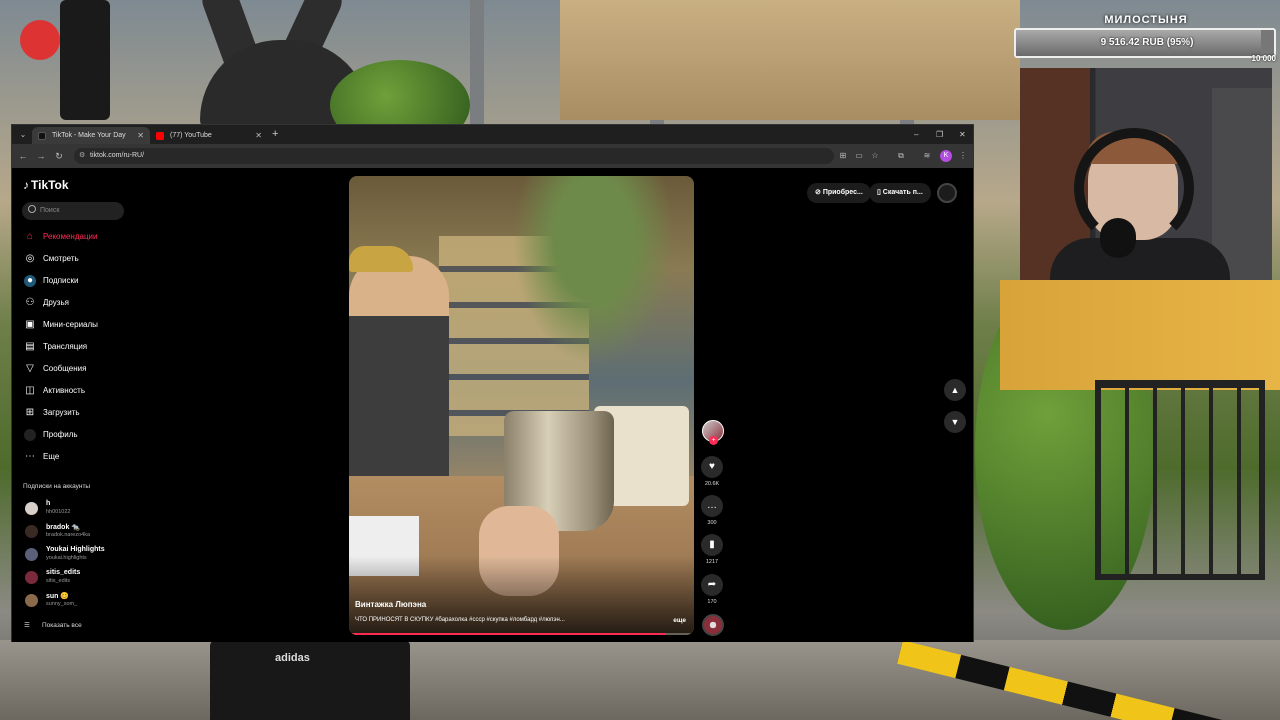  What do you see at coordinates (51, 456) in the screenshot?
I see `nav-label: Еще` at bounding box center [51, 456].